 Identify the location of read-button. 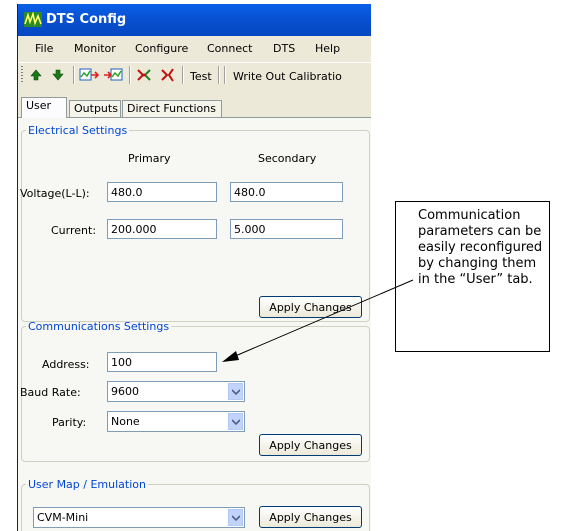
(89, 75).